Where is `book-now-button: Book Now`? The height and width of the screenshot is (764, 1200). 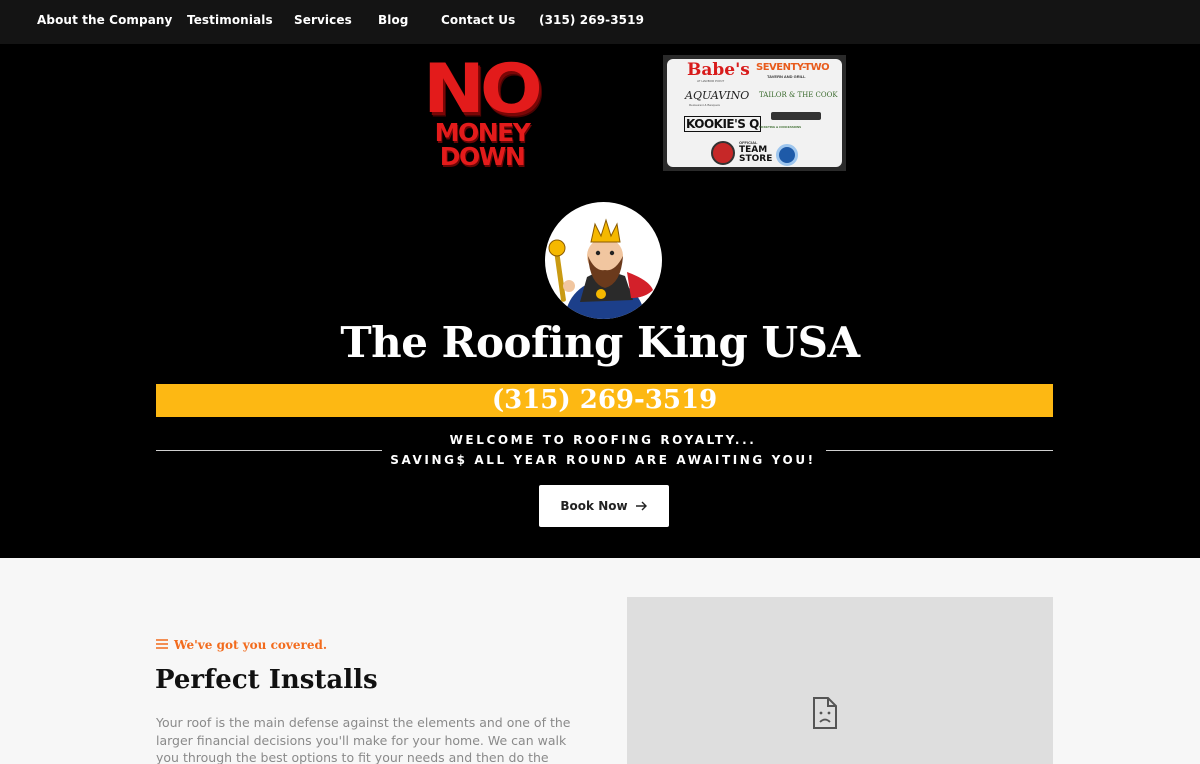 book-now-button: Book Now is located at coordinates (604, 506).